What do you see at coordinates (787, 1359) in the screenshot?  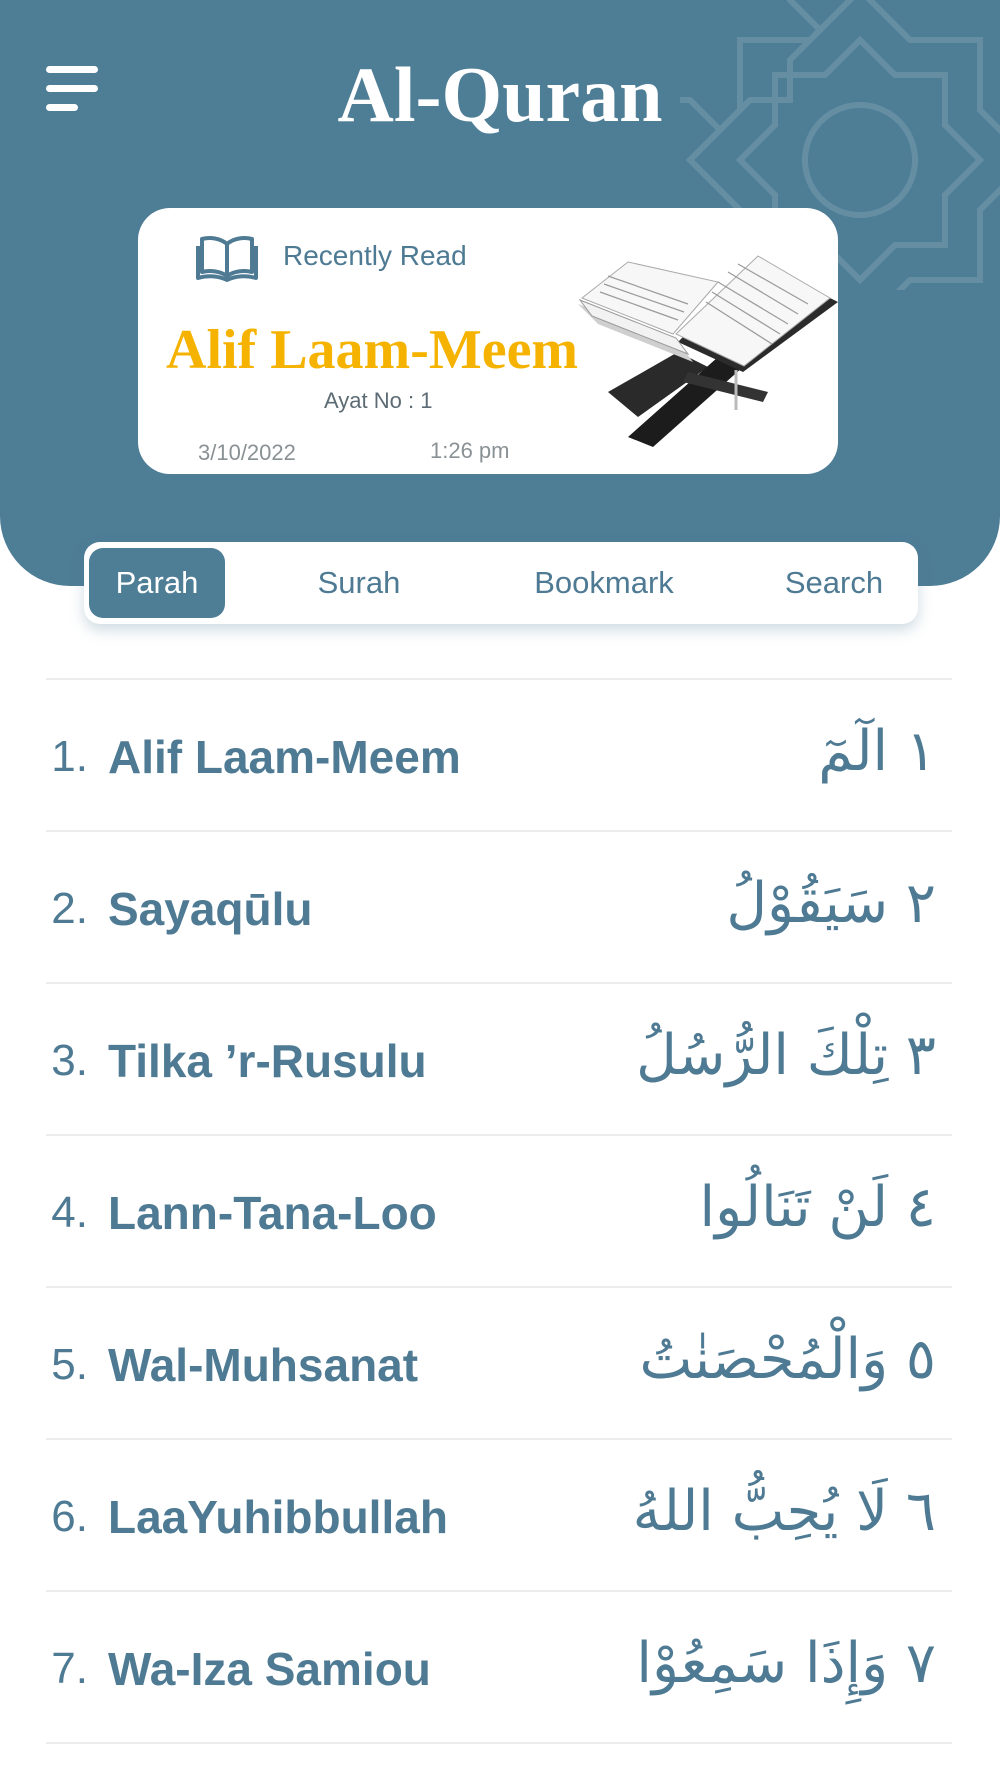 I see `parah-arabic-name: ٥ وَالْمُحْصَنٰتُ` at bounding box center [787, 1359].